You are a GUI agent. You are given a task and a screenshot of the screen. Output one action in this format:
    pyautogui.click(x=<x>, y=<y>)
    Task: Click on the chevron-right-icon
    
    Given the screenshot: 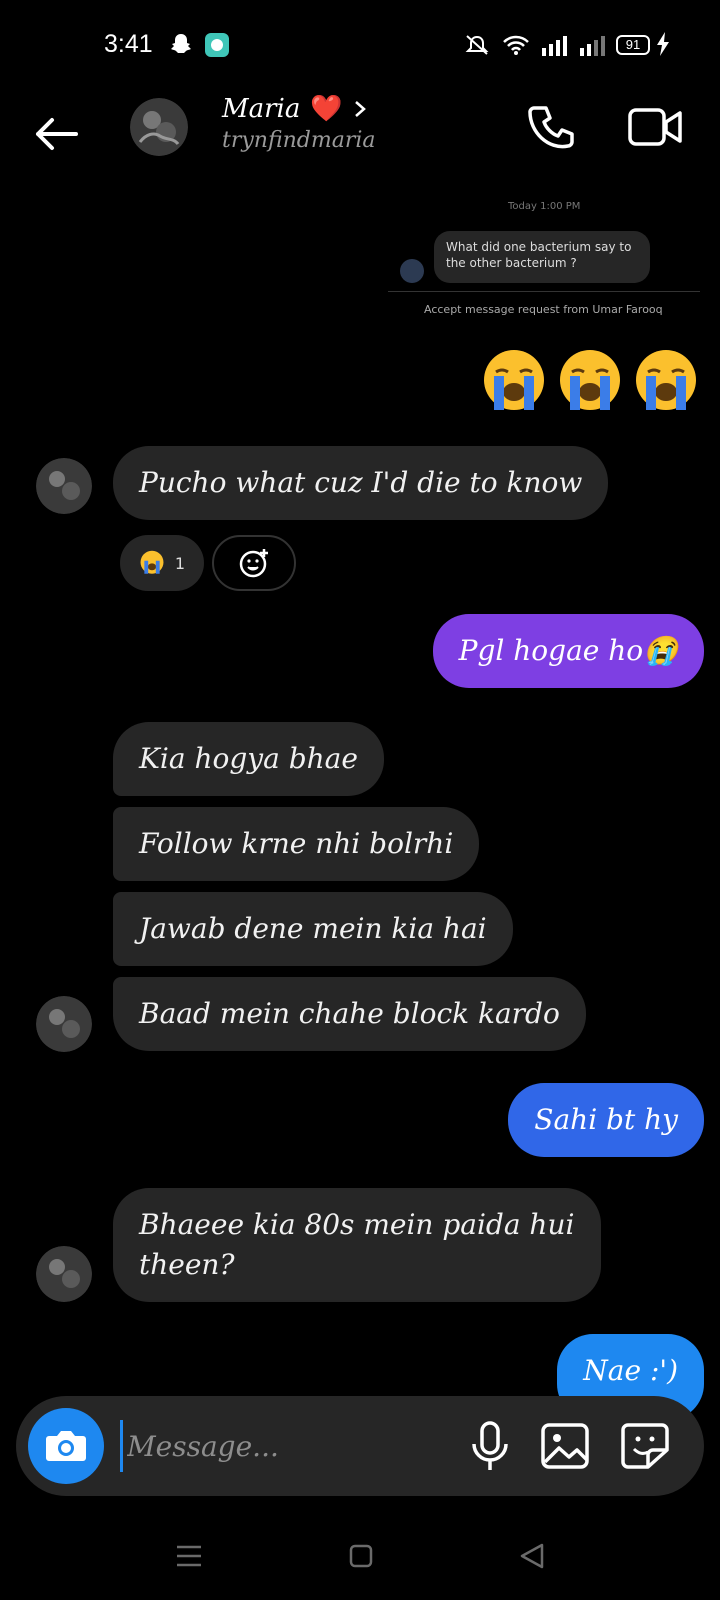 What is the action you would take?
    pyautogui.click(x=360, y=109)
    